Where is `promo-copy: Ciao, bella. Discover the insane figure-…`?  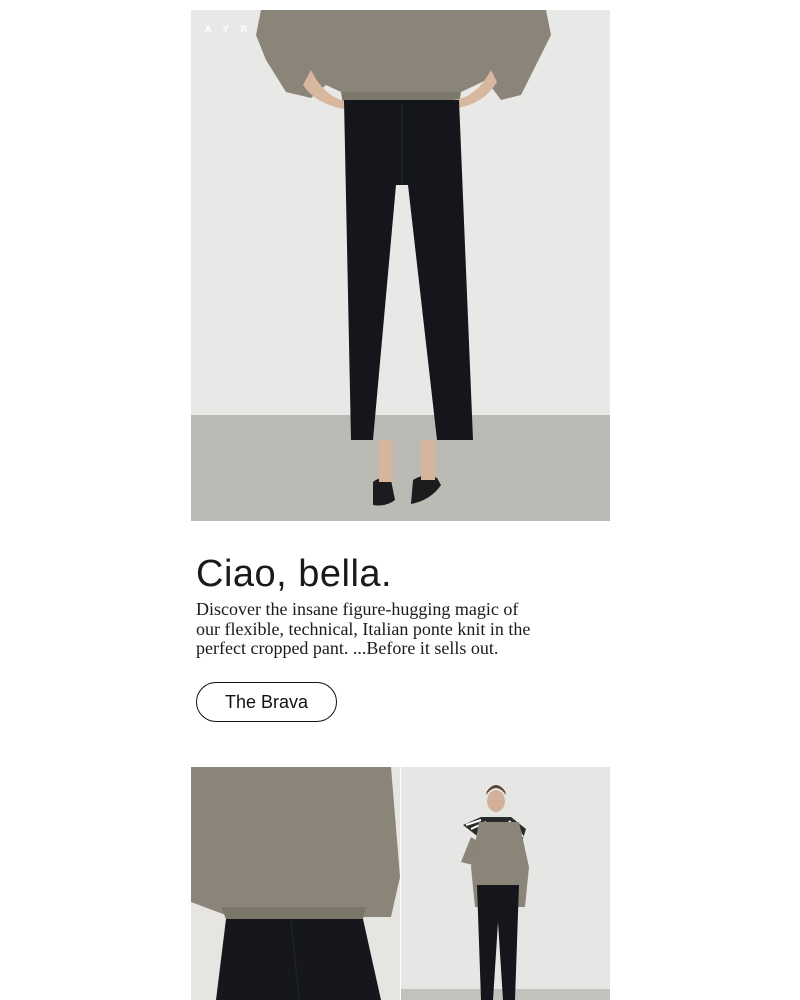
promo-copy: Ciao, bella. Discover the insane figure-… is located at coordinates (376, 603).